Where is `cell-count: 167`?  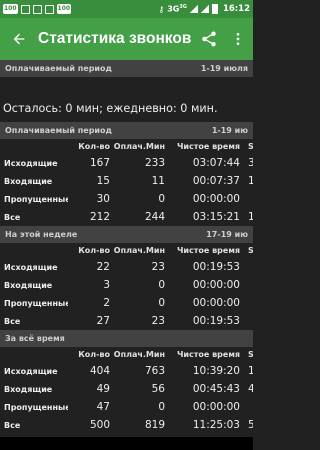 cell-count: 167 is located at coordinates (99, 163).